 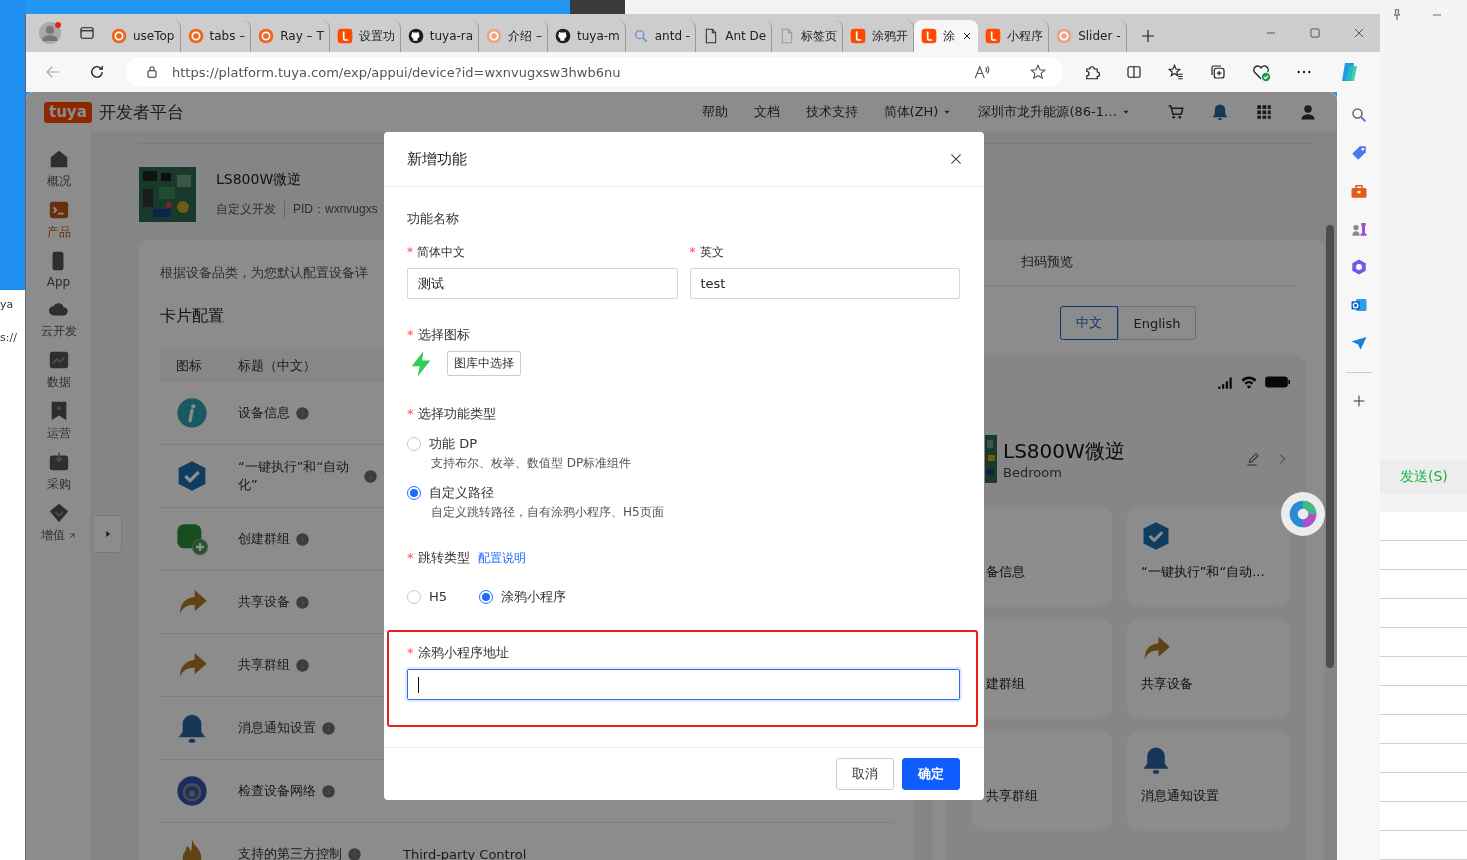 What do you see at coordinates (1088, 323) in the screenshot?
I see `language-toggle: 中文` at bounding box center [1088, 323].